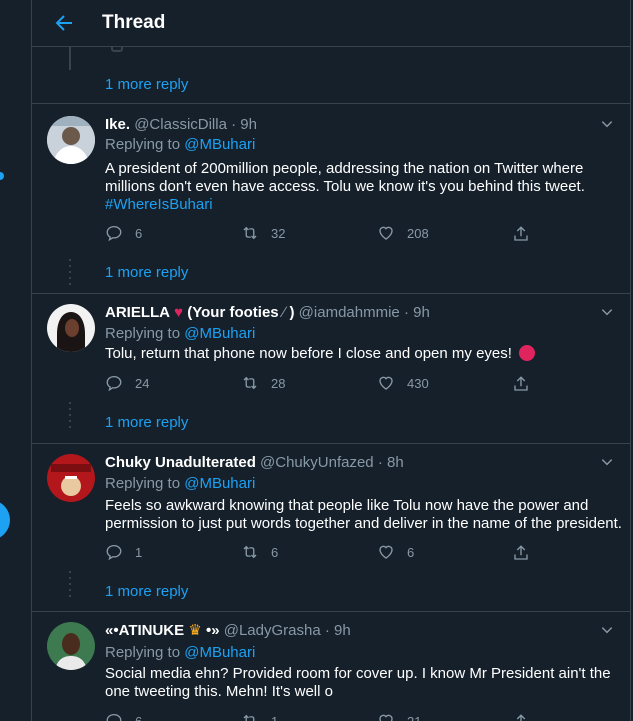  Describe the element at coordinates (123, 552) in the screenshot. I see `reply-action: 1` at that location.